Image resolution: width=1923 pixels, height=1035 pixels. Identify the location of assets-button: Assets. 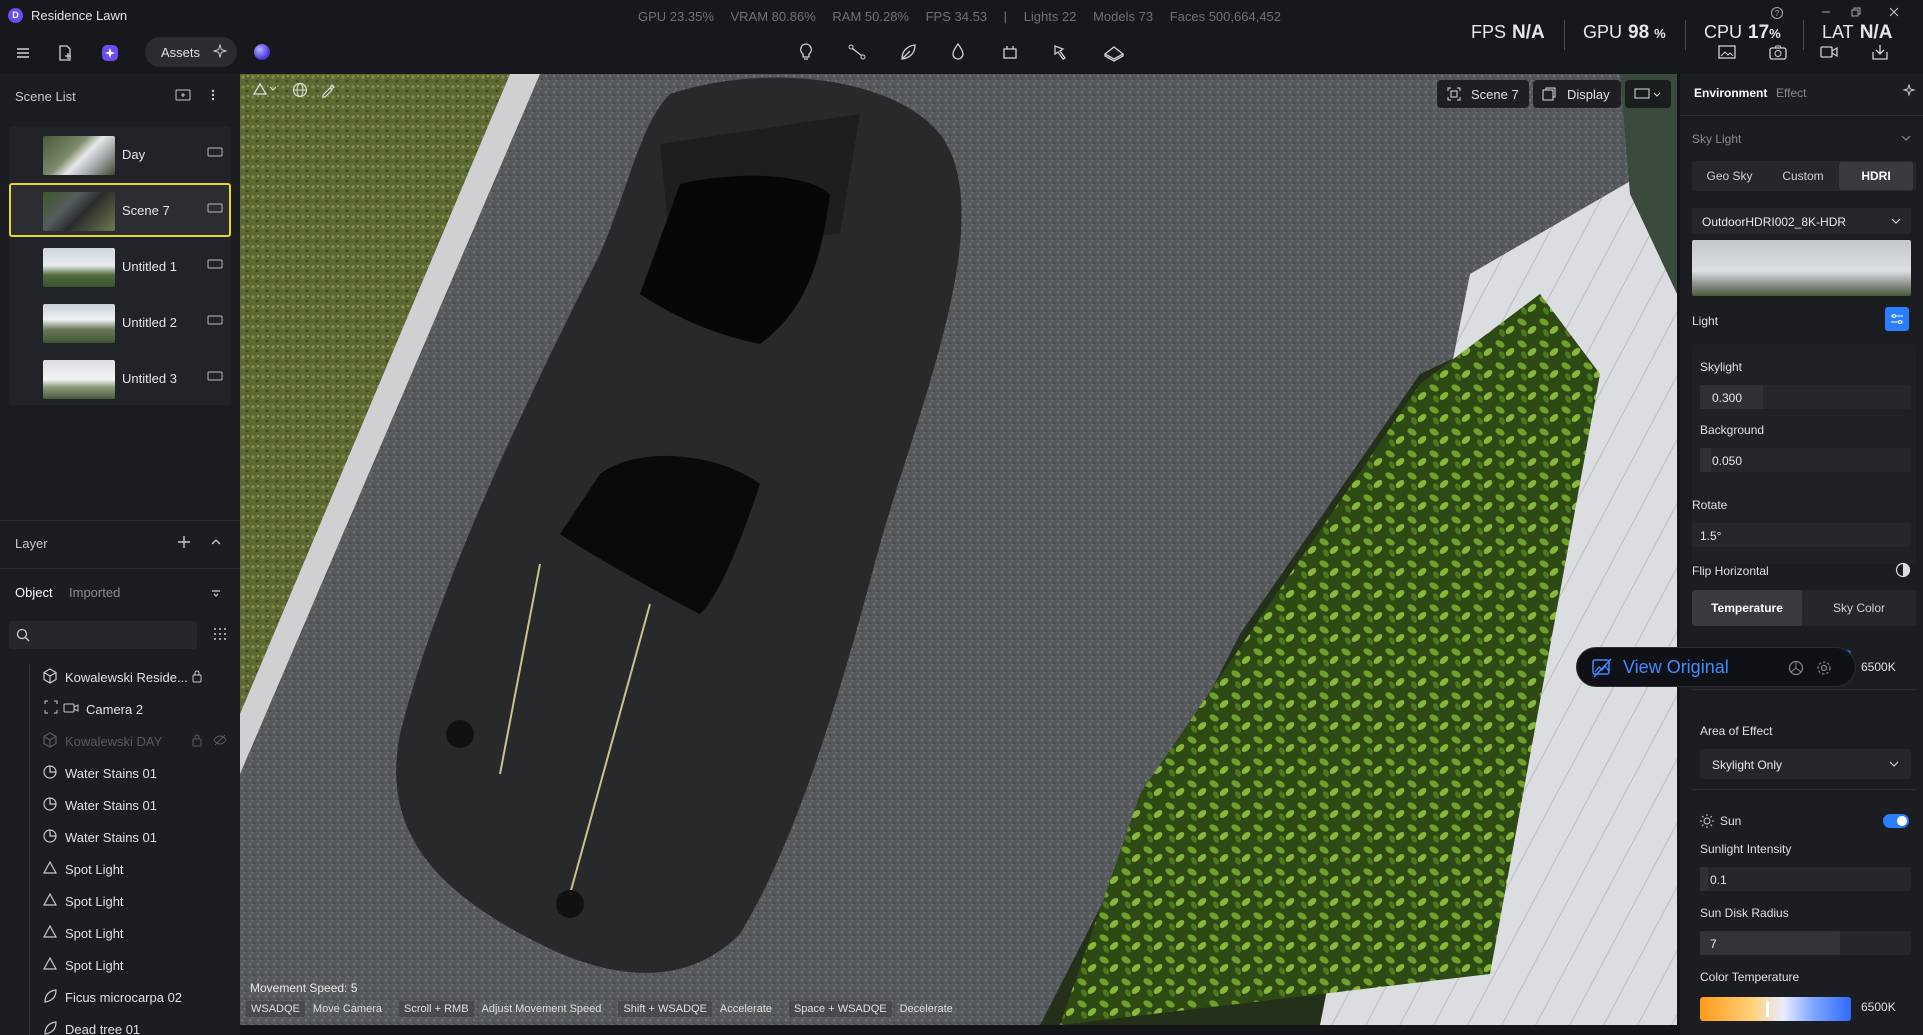
(191, 52).